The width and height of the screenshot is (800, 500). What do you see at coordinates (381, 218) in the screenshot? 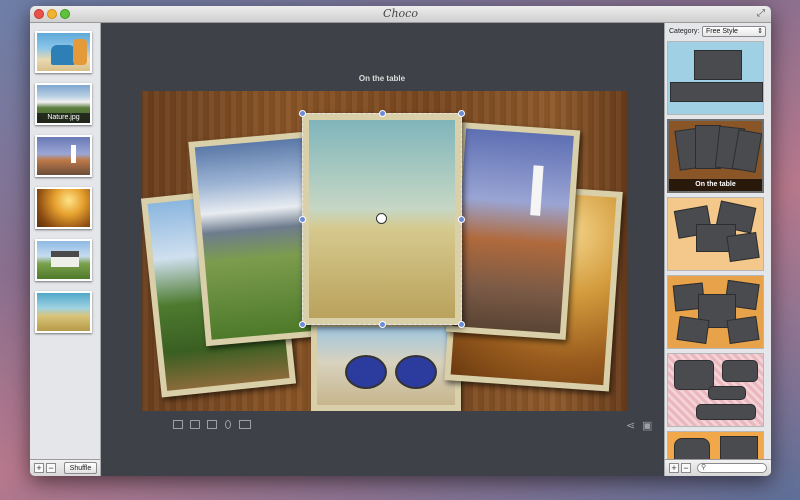
I see `rotate-handle` at bounding box center [381, 218].